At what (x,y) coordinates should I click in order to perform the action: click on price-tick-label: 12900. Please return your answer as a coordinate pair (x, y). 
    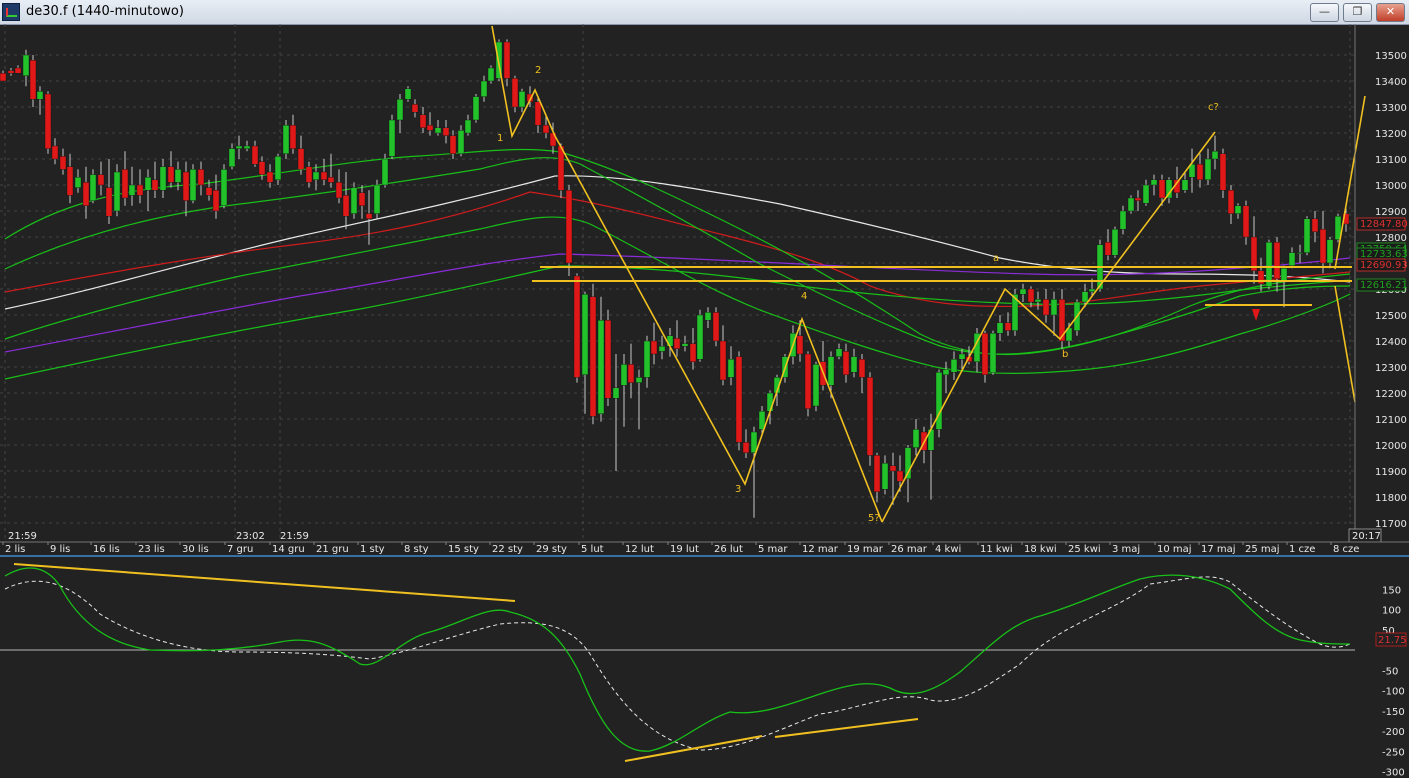
    Looking at the image, I should click on (1391, 212).